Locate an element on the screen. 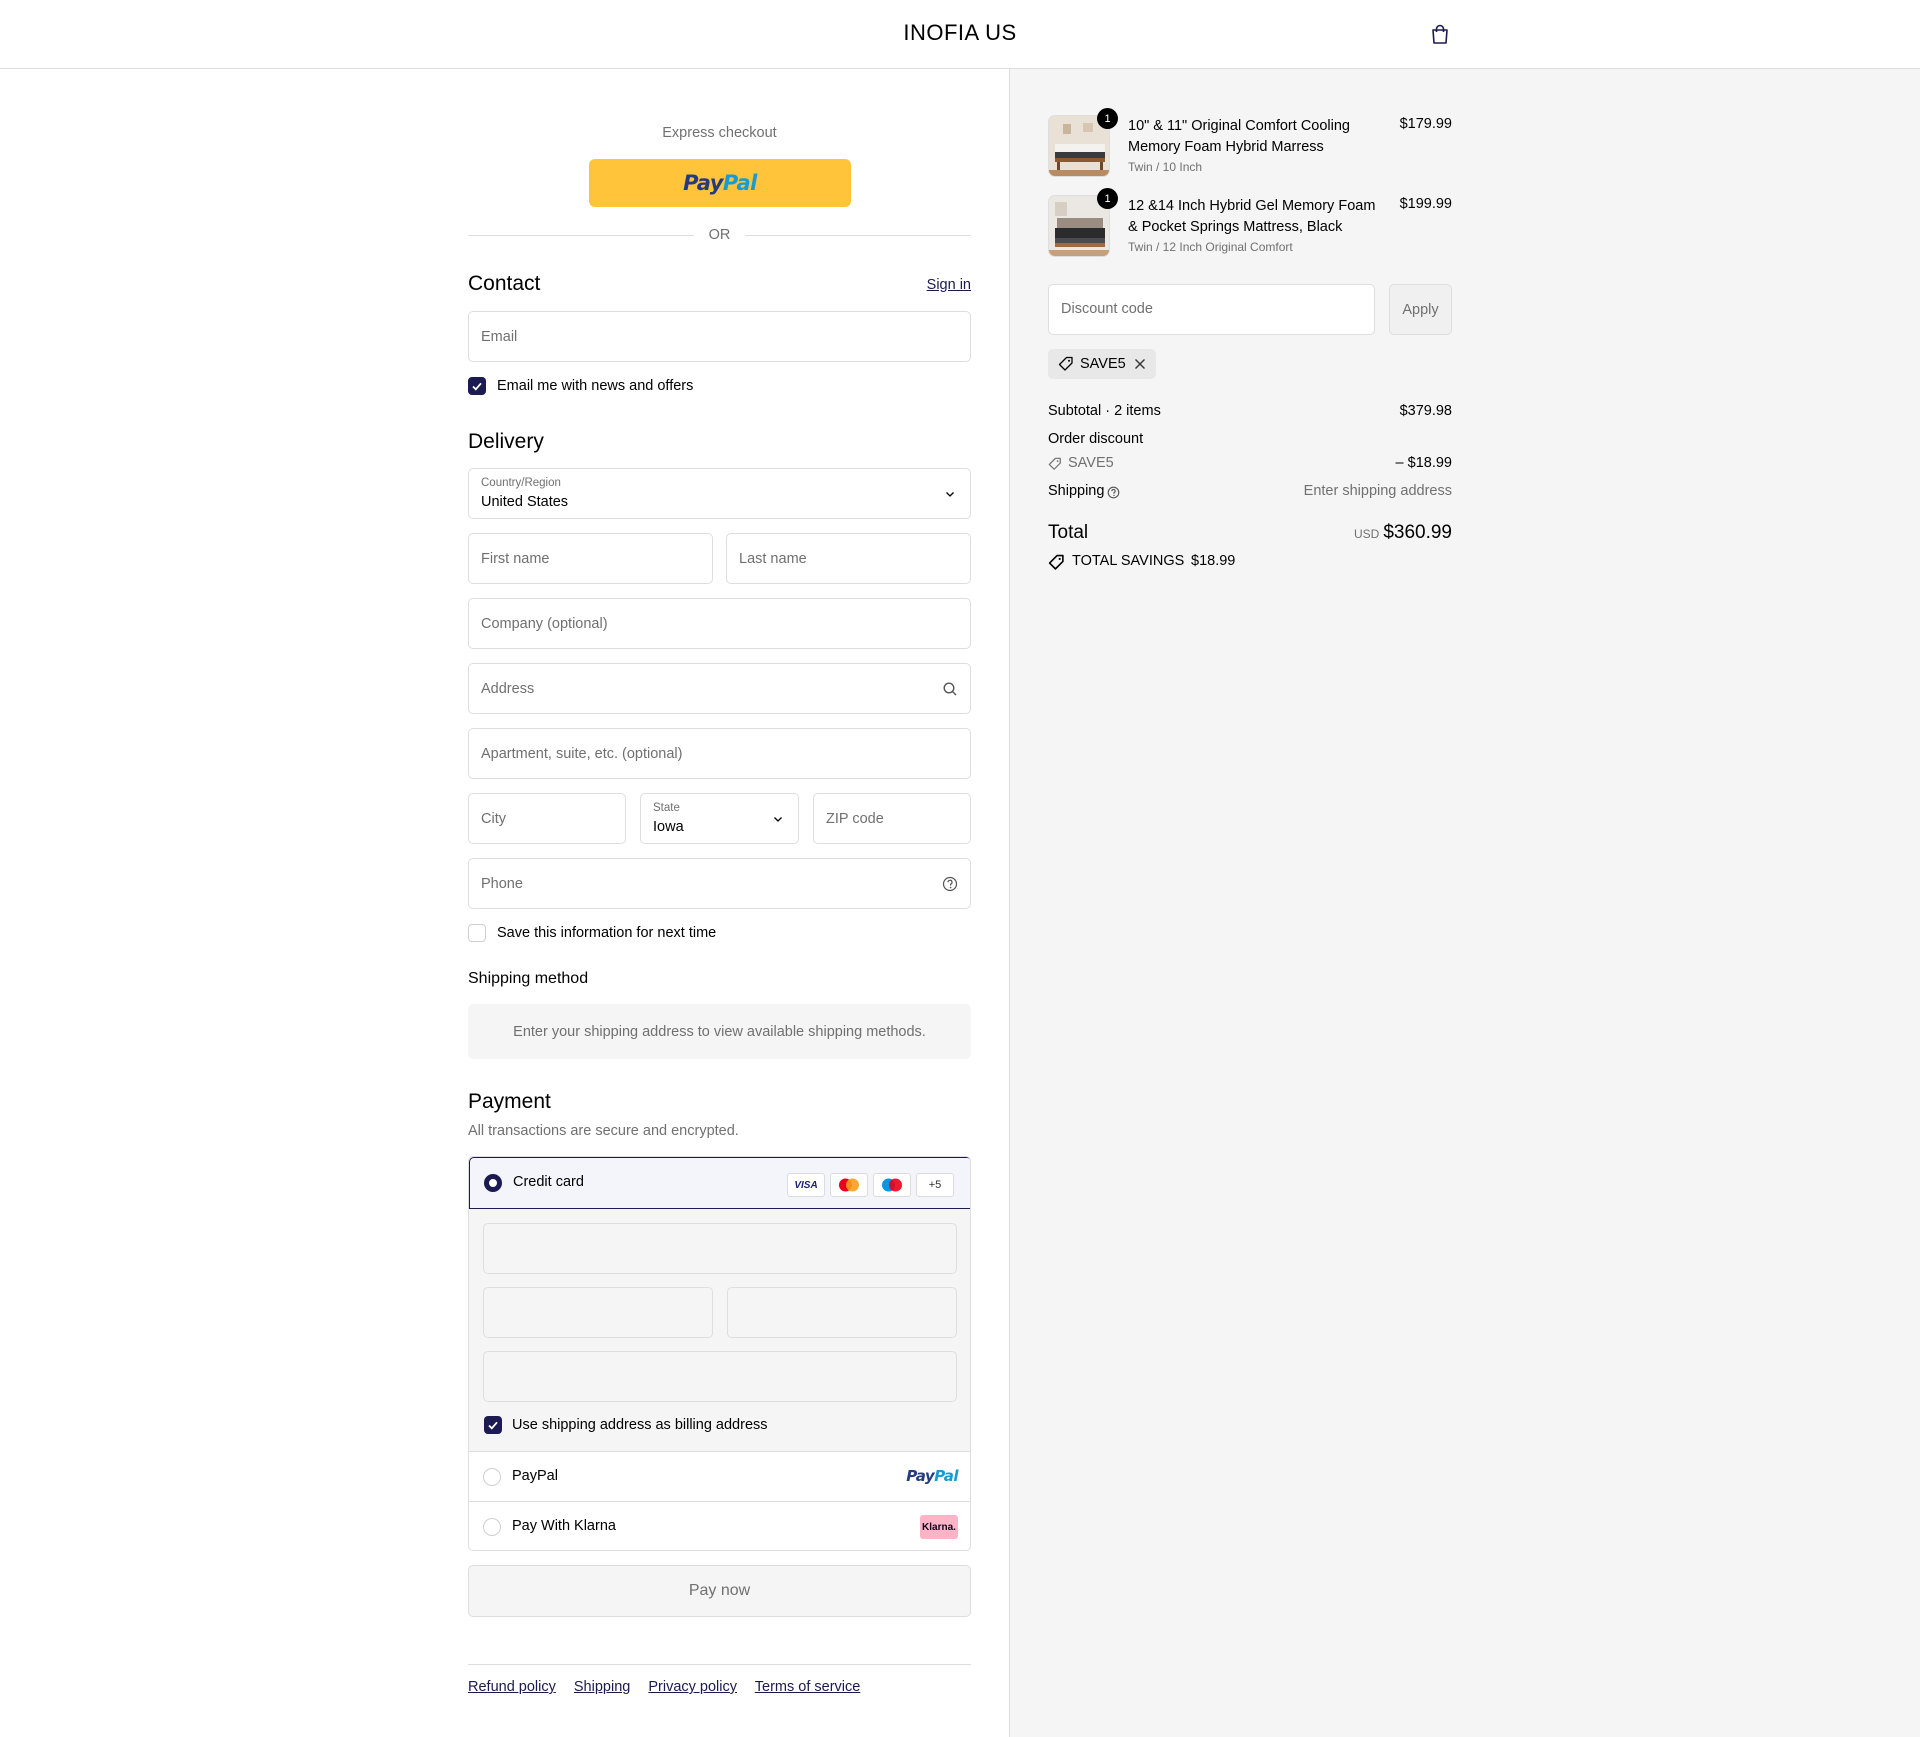 The height and width of the screenshot is (1737, 1920). paypal-label: PayPal is located at coordinates (535, 1476).